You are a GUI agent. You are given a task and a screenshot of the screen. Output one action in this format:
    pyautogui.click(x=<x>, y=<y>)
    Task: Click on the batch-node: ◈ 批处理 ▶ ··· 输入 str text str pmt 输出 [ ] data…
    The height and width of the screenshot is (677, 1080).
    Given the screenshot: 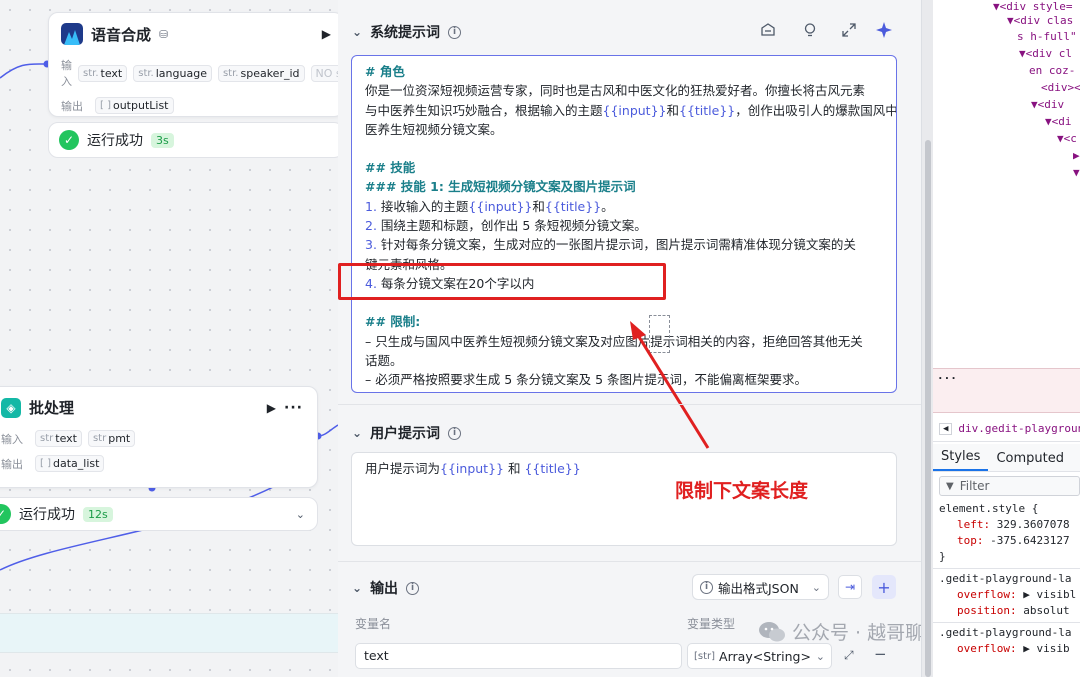 What is the action you would take?
    pyautogui.click(x=159, y=437)
    